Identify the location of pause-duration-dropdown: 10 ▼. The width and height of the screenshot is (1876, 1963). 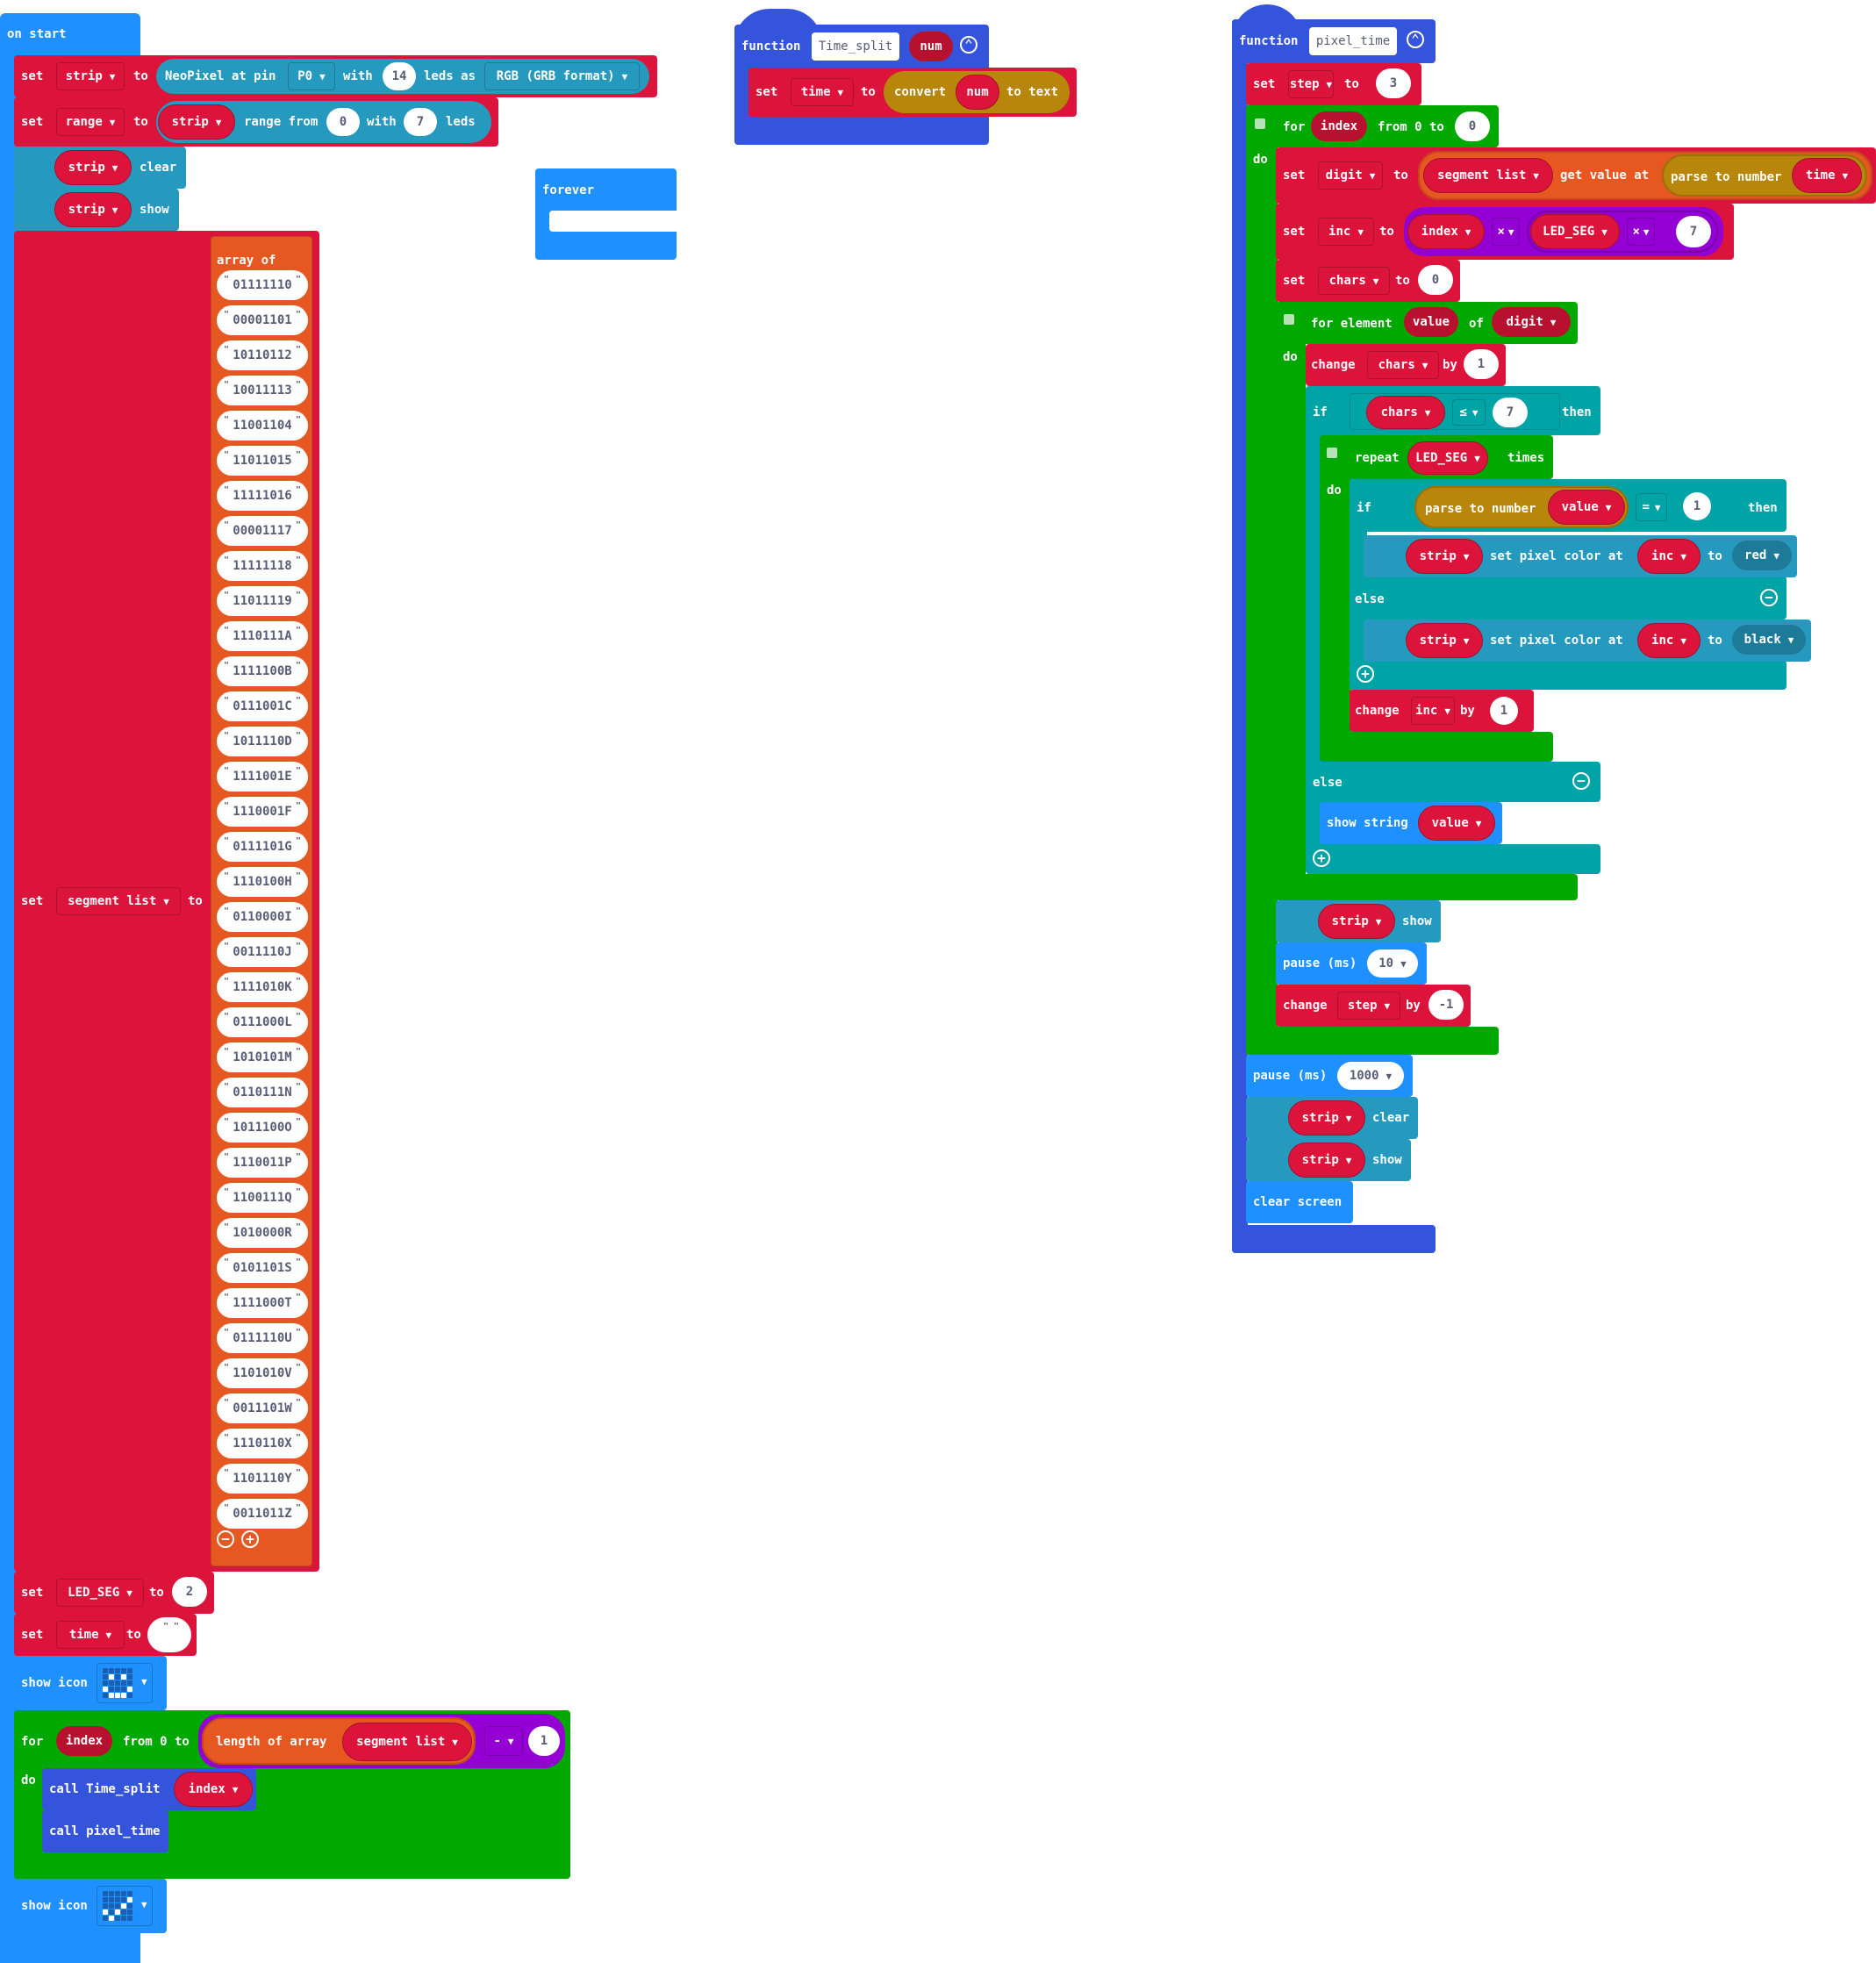
(1392, 964).